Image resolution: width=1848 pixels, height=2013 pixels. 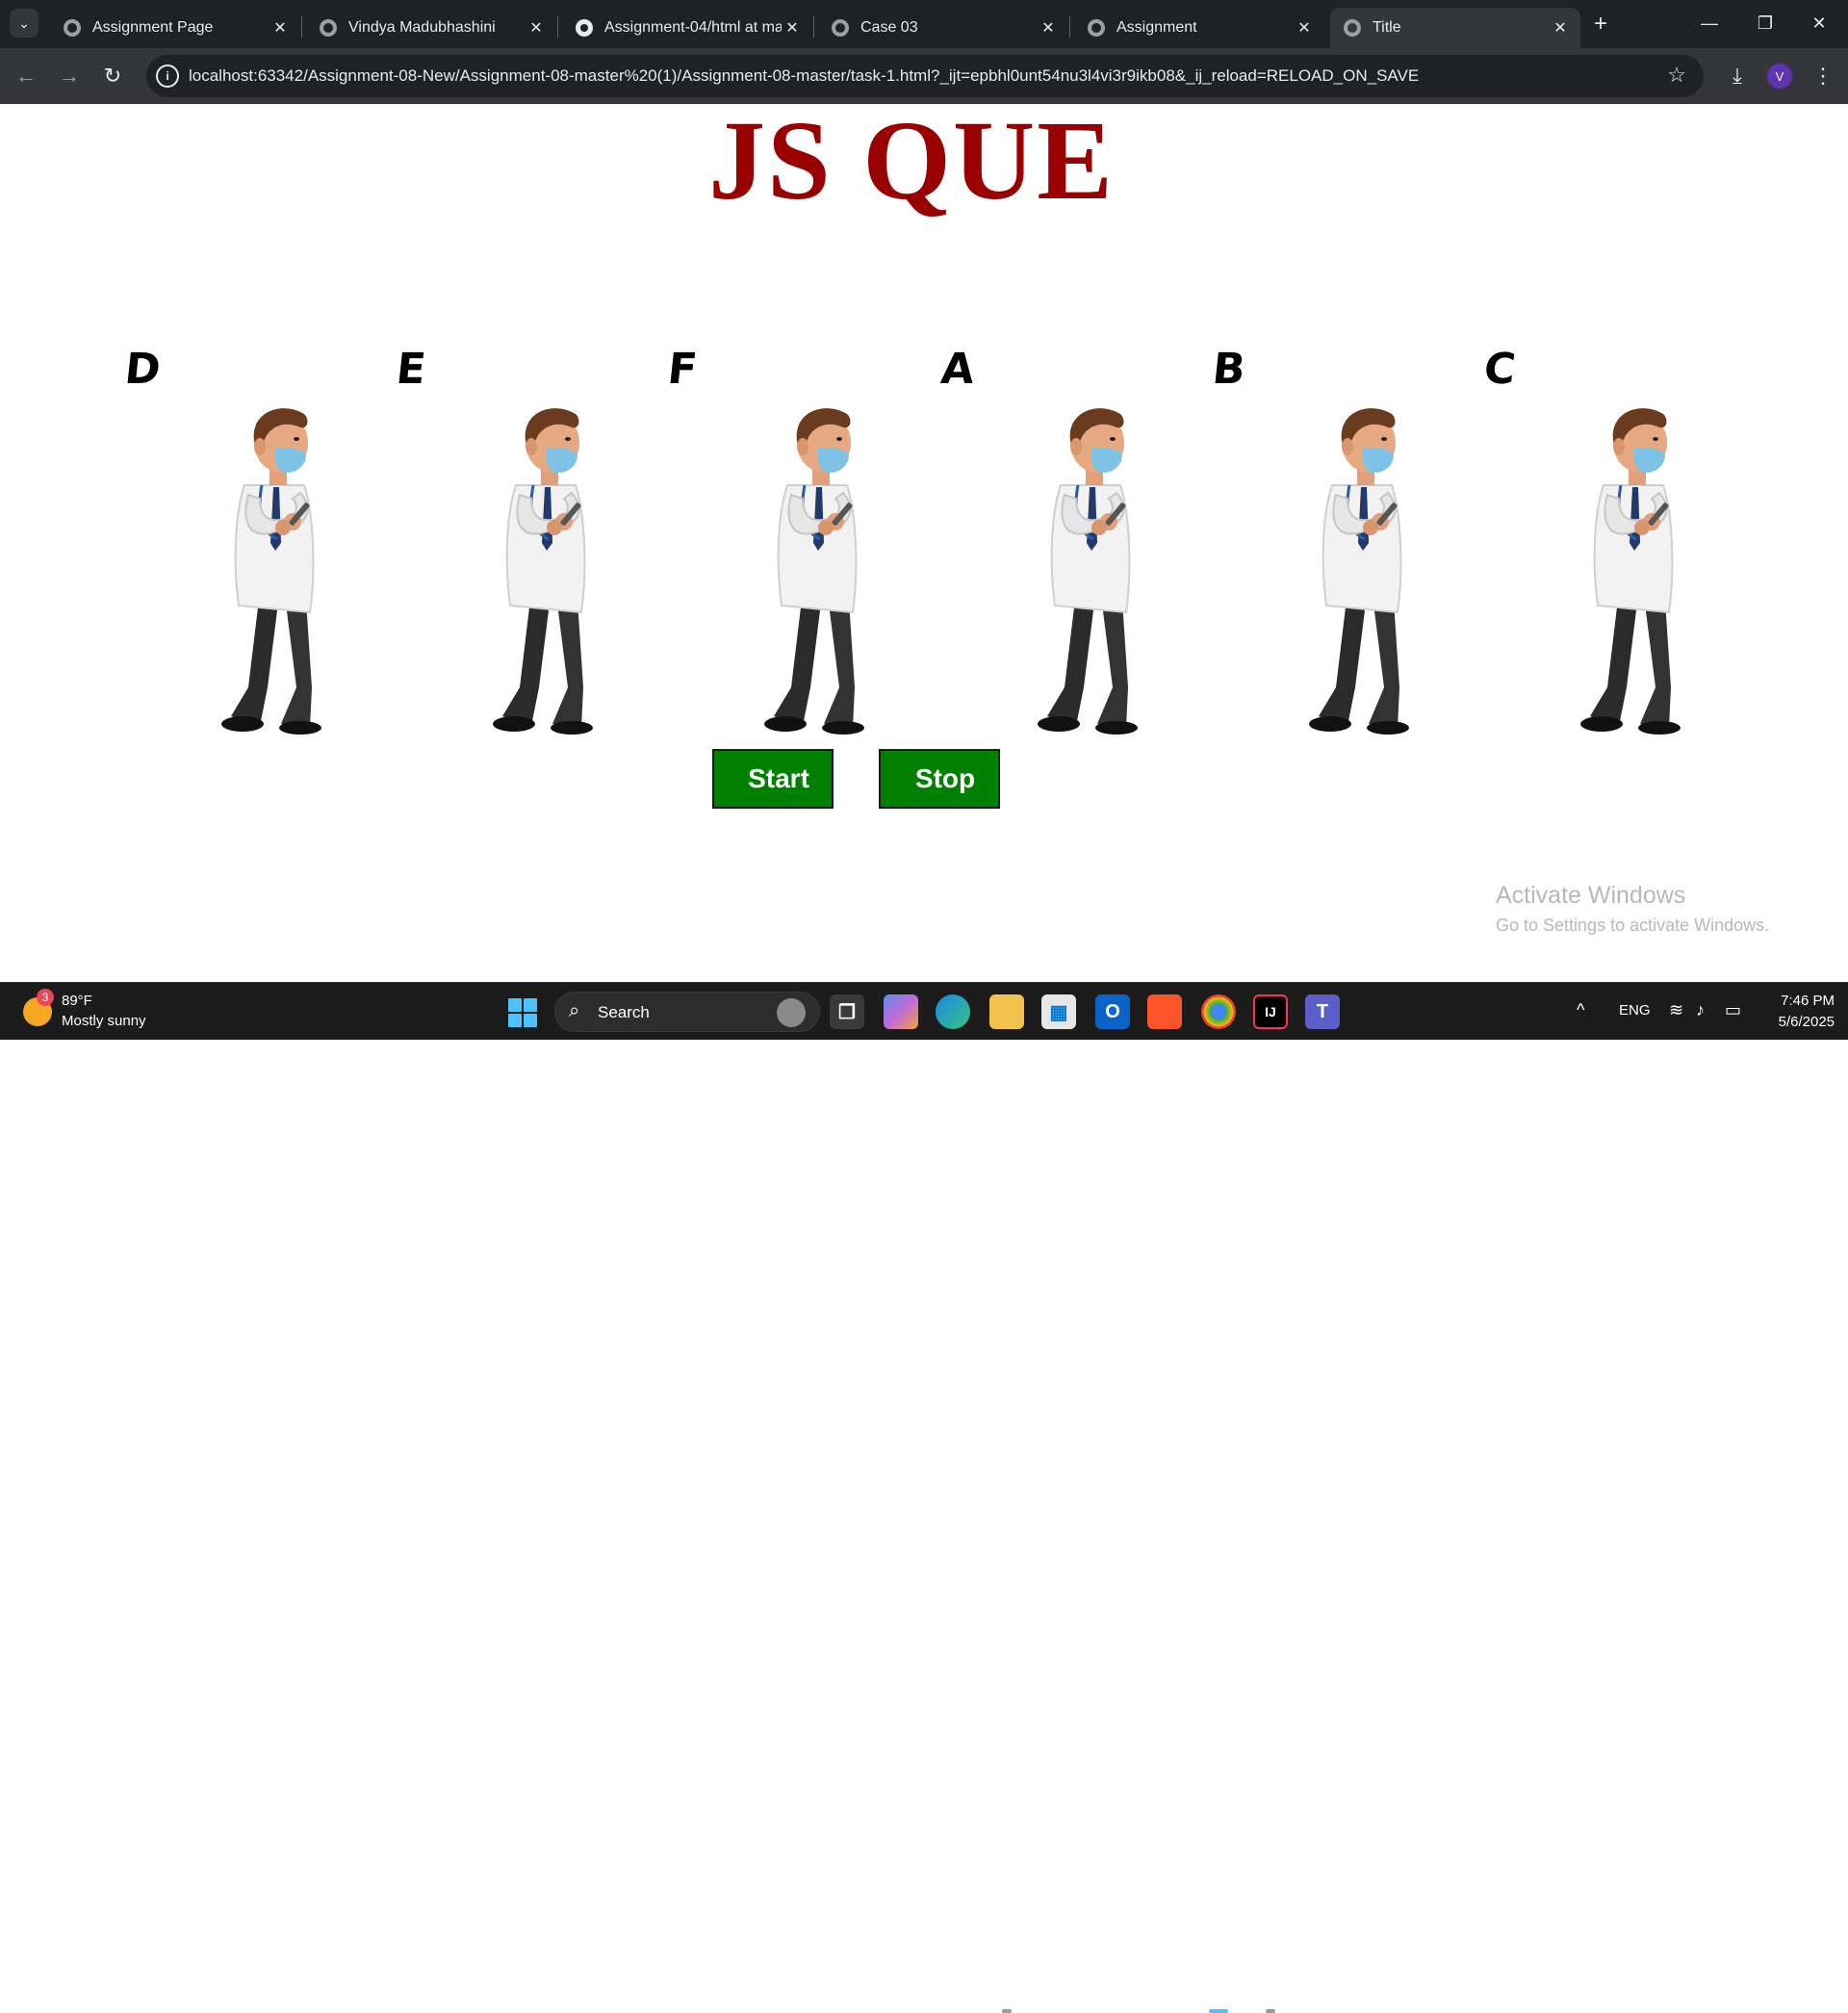 What do you see at coordinates (1801, 1001) in the screenshot?
I see `clock-time: 7:46 PM` at bounding box center [1801, 1001].